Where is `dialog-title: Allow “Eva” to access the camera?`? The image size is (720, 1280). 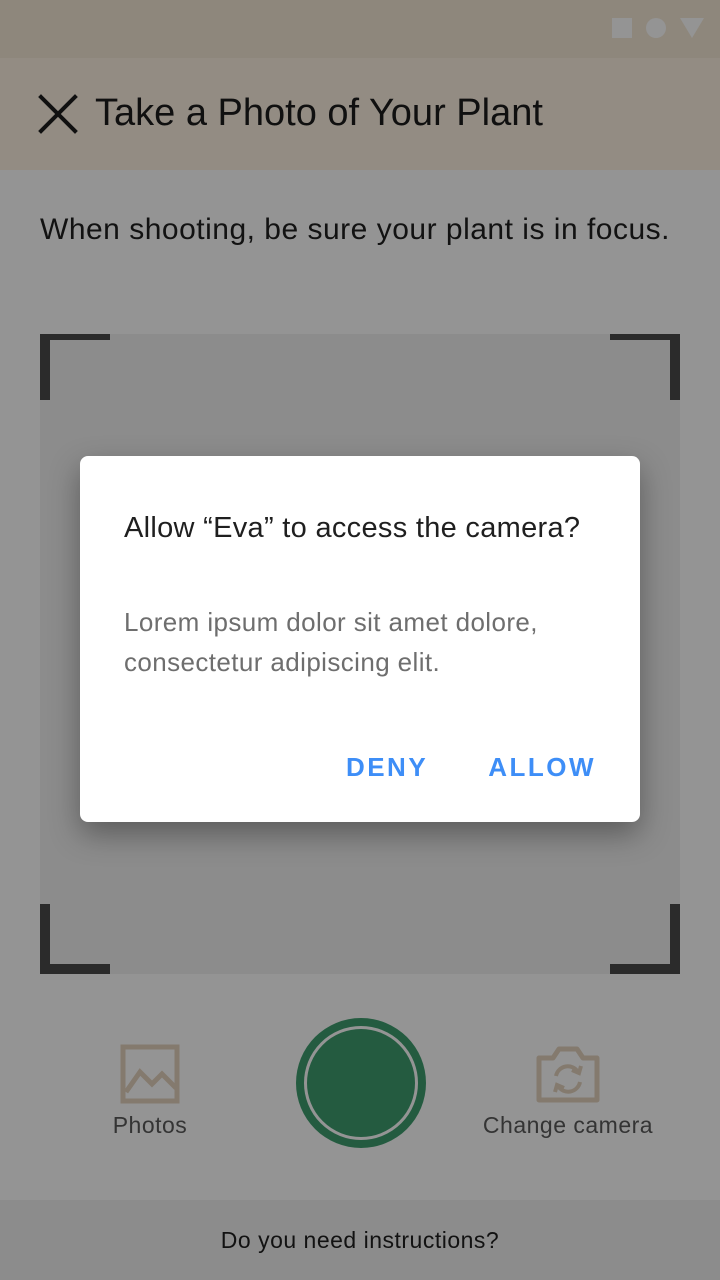 dialog-title: Allow “Eva” to access the camera? is located at coordinates (352, 528).